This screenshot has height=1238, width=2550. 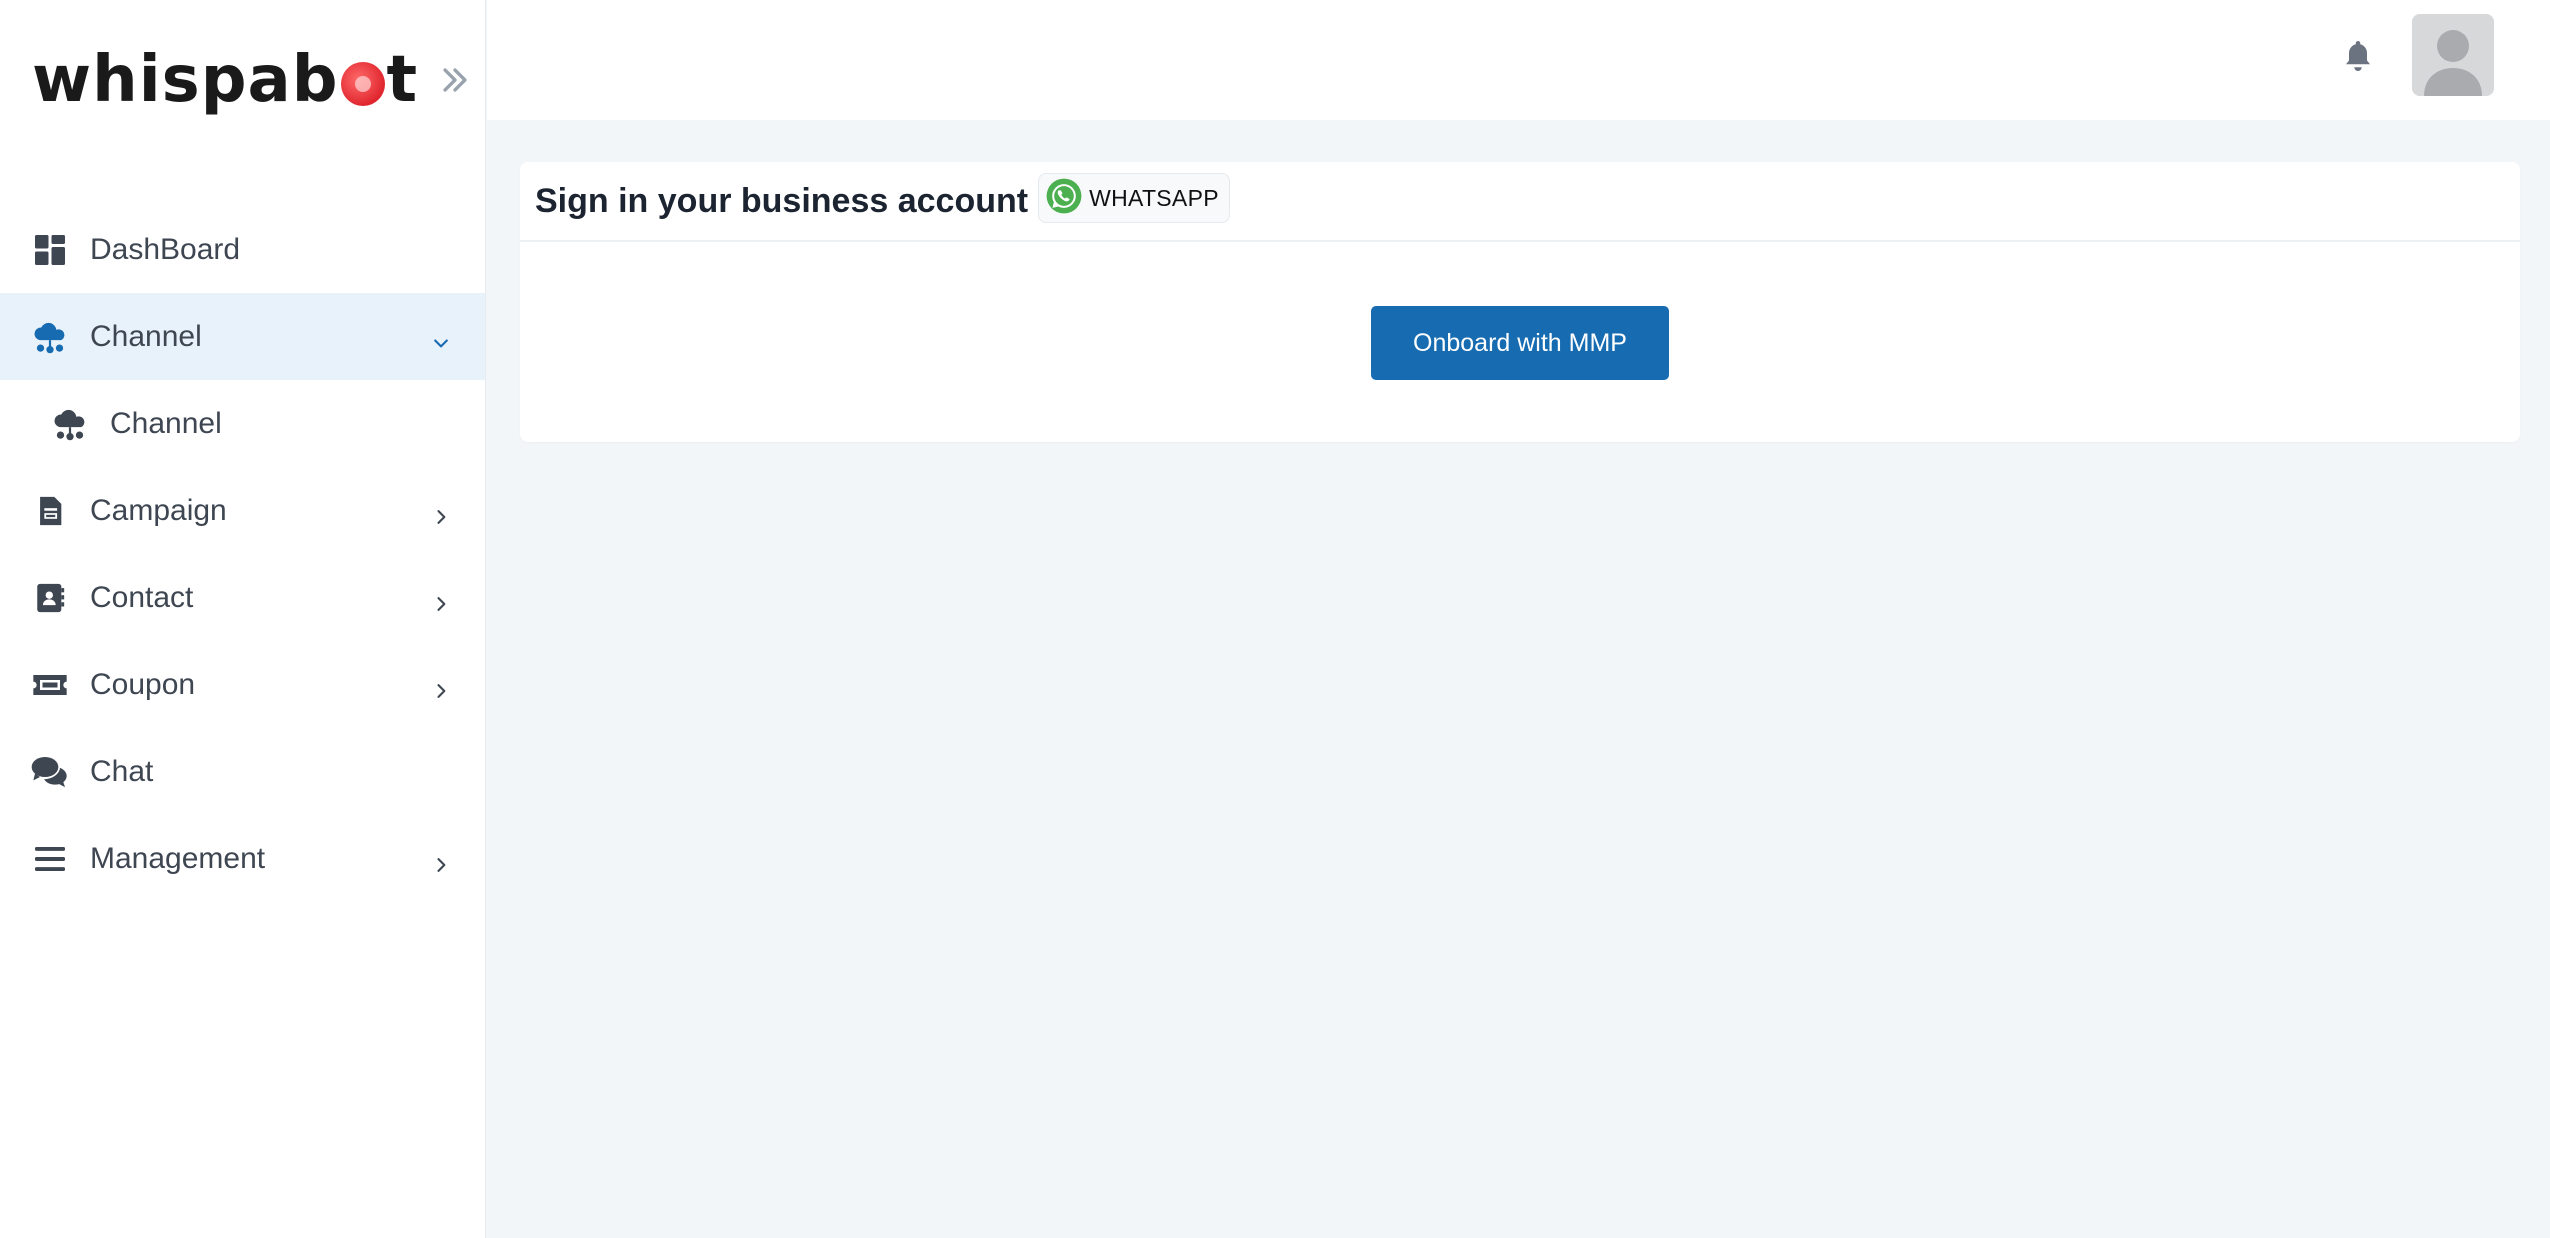 What do you see at coordinates (242, 597) in the screenshot?
I see `sidebar-item-contact: Contact` at bounding box center [242, 597].